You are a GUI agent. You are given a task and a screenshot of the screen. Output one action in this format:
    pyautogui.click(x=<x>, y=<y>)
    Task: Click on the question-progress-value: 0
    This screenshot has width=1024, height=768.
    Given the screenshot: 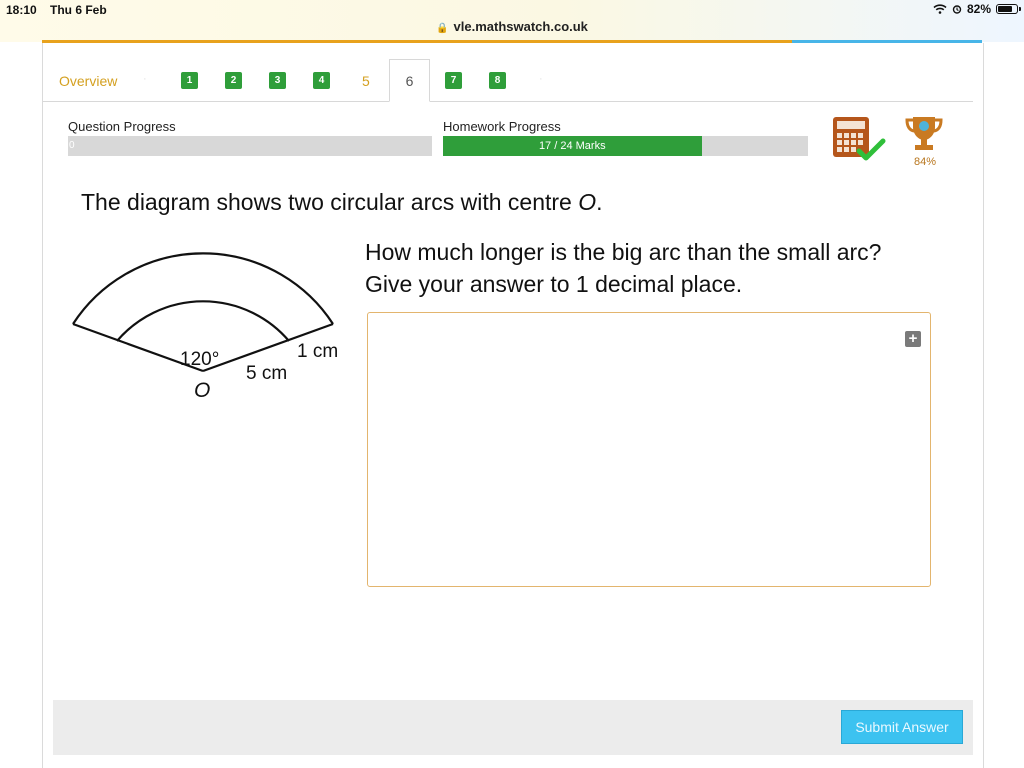 What is the action you would take?
    pyautogui.click(x=72, y=145)
    